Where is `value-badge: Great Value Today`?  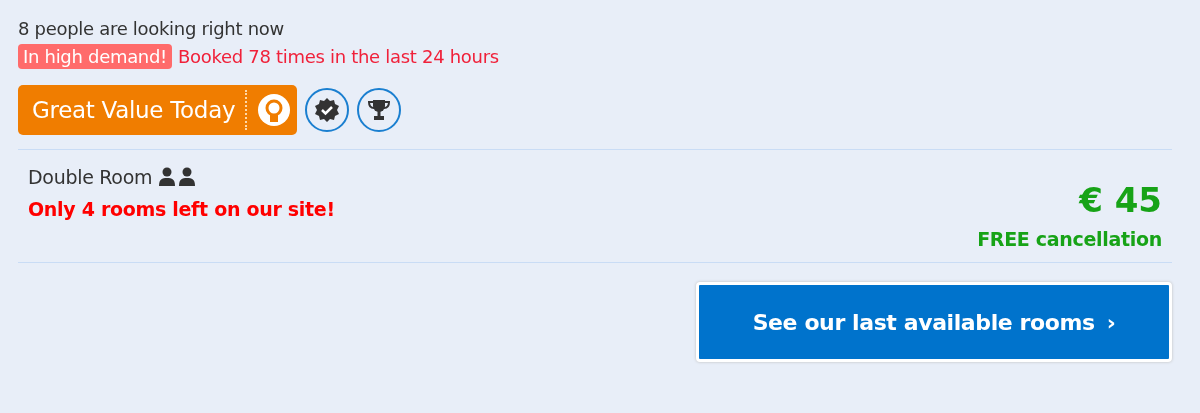
value-badge: Great Value Today is located at coordinates (158, 110).